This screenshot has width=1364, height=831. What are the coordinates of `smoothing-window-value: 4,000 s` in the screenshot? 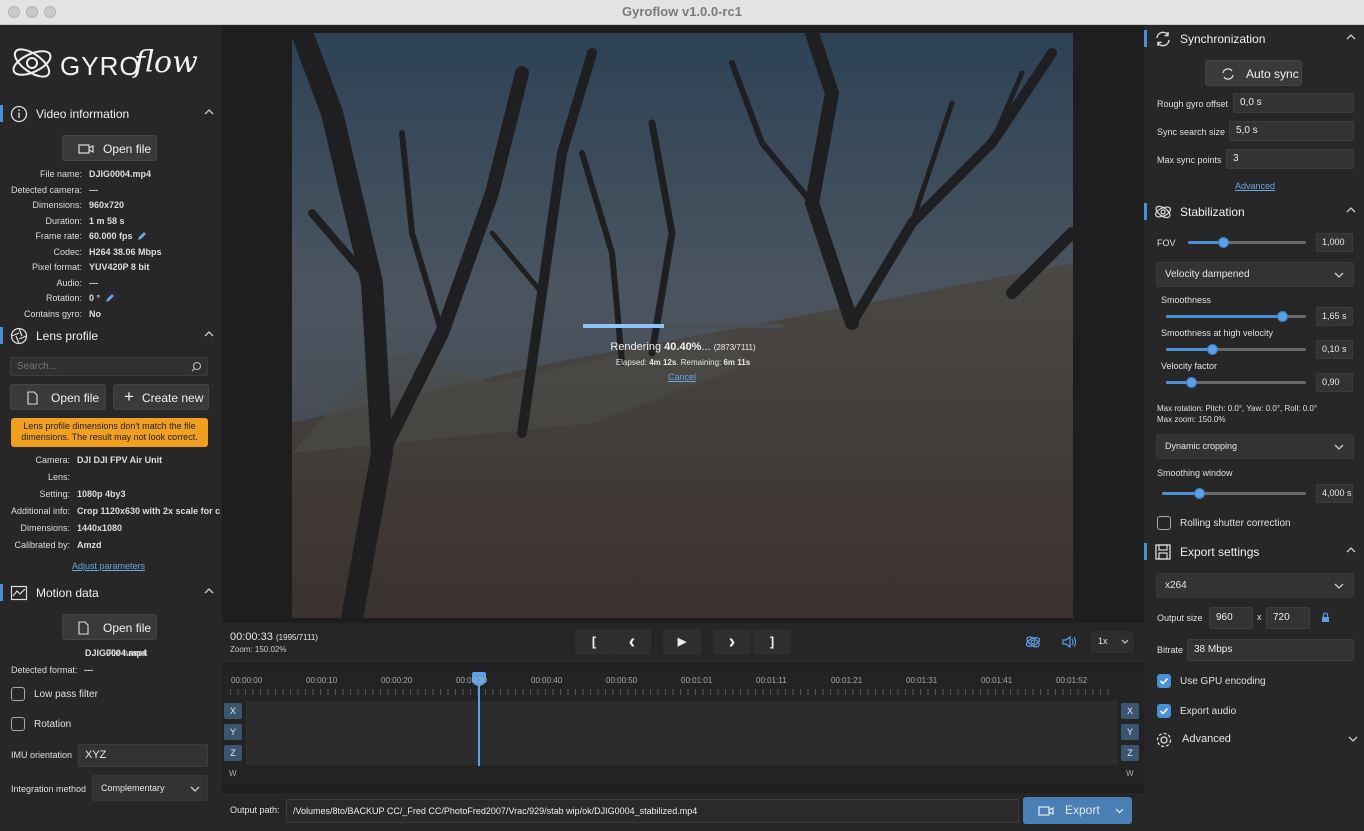 It's located at (1334, 493).